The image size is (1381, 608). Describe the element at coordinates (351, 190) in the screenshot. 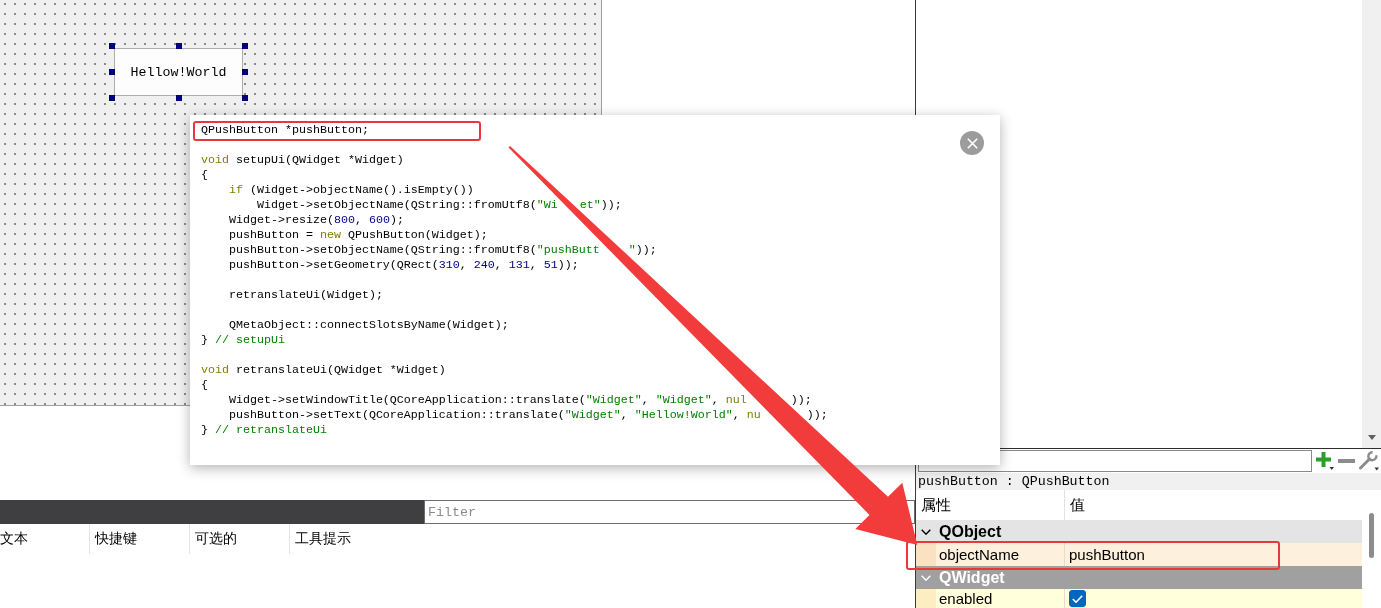

I see `code-line: if (Widget->objectName().isEmpty())` at that location.